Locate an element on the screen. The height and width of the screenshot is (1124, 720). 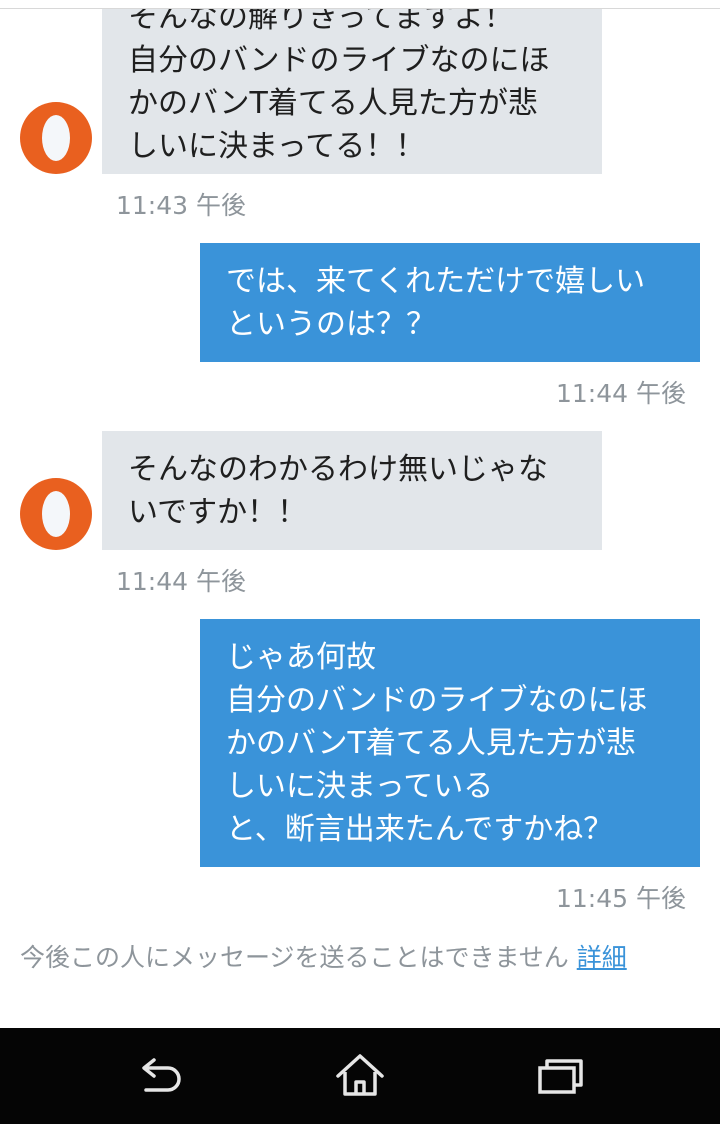
blocked-notice: 今後この人にメッセージを送ることはできません 詳細 is located at coordinates (365, 956).